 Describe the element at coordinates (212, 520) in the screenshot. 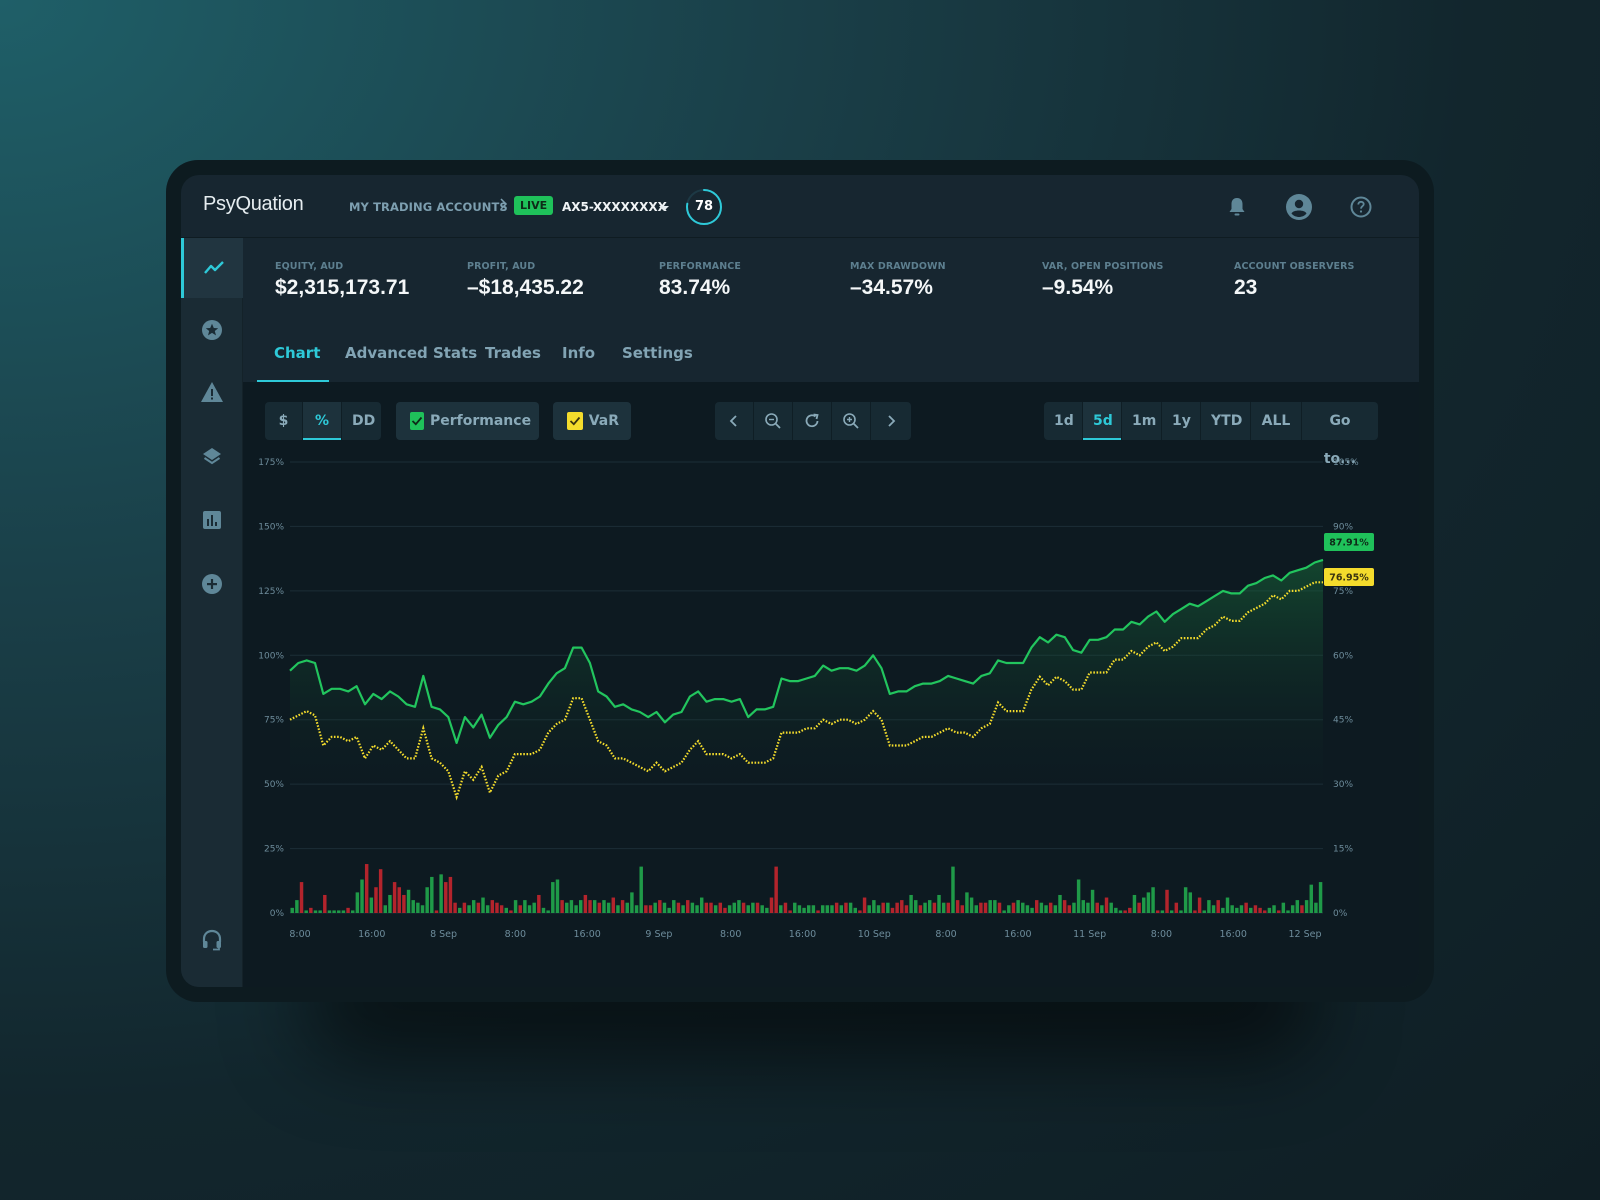

I see `sidebar-item-statistics` at that location.